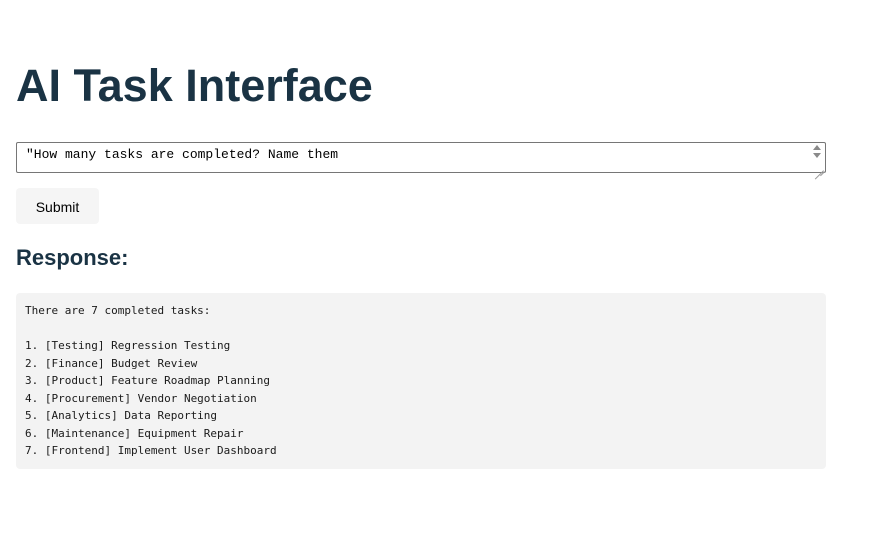  What do you see at coordinates (118, 310) in the screenshot?
I see `response-intro: There are 7 completed tasks:` at bounding box center [118, 310].